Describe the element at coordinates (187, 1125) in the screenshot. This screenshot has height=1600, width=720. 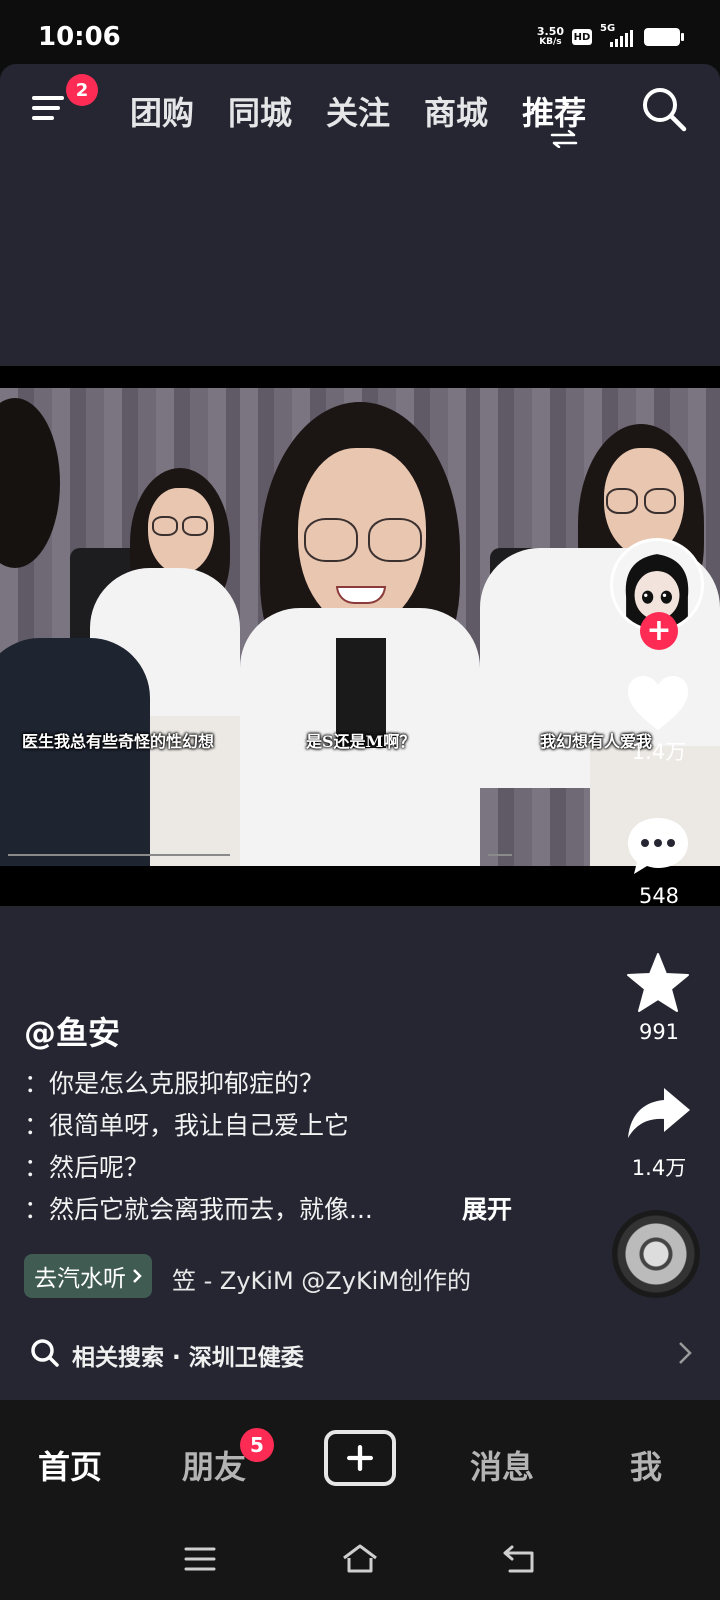
I see `caption-line-2: ：很简单呀，我让自己爱上它` at that location.